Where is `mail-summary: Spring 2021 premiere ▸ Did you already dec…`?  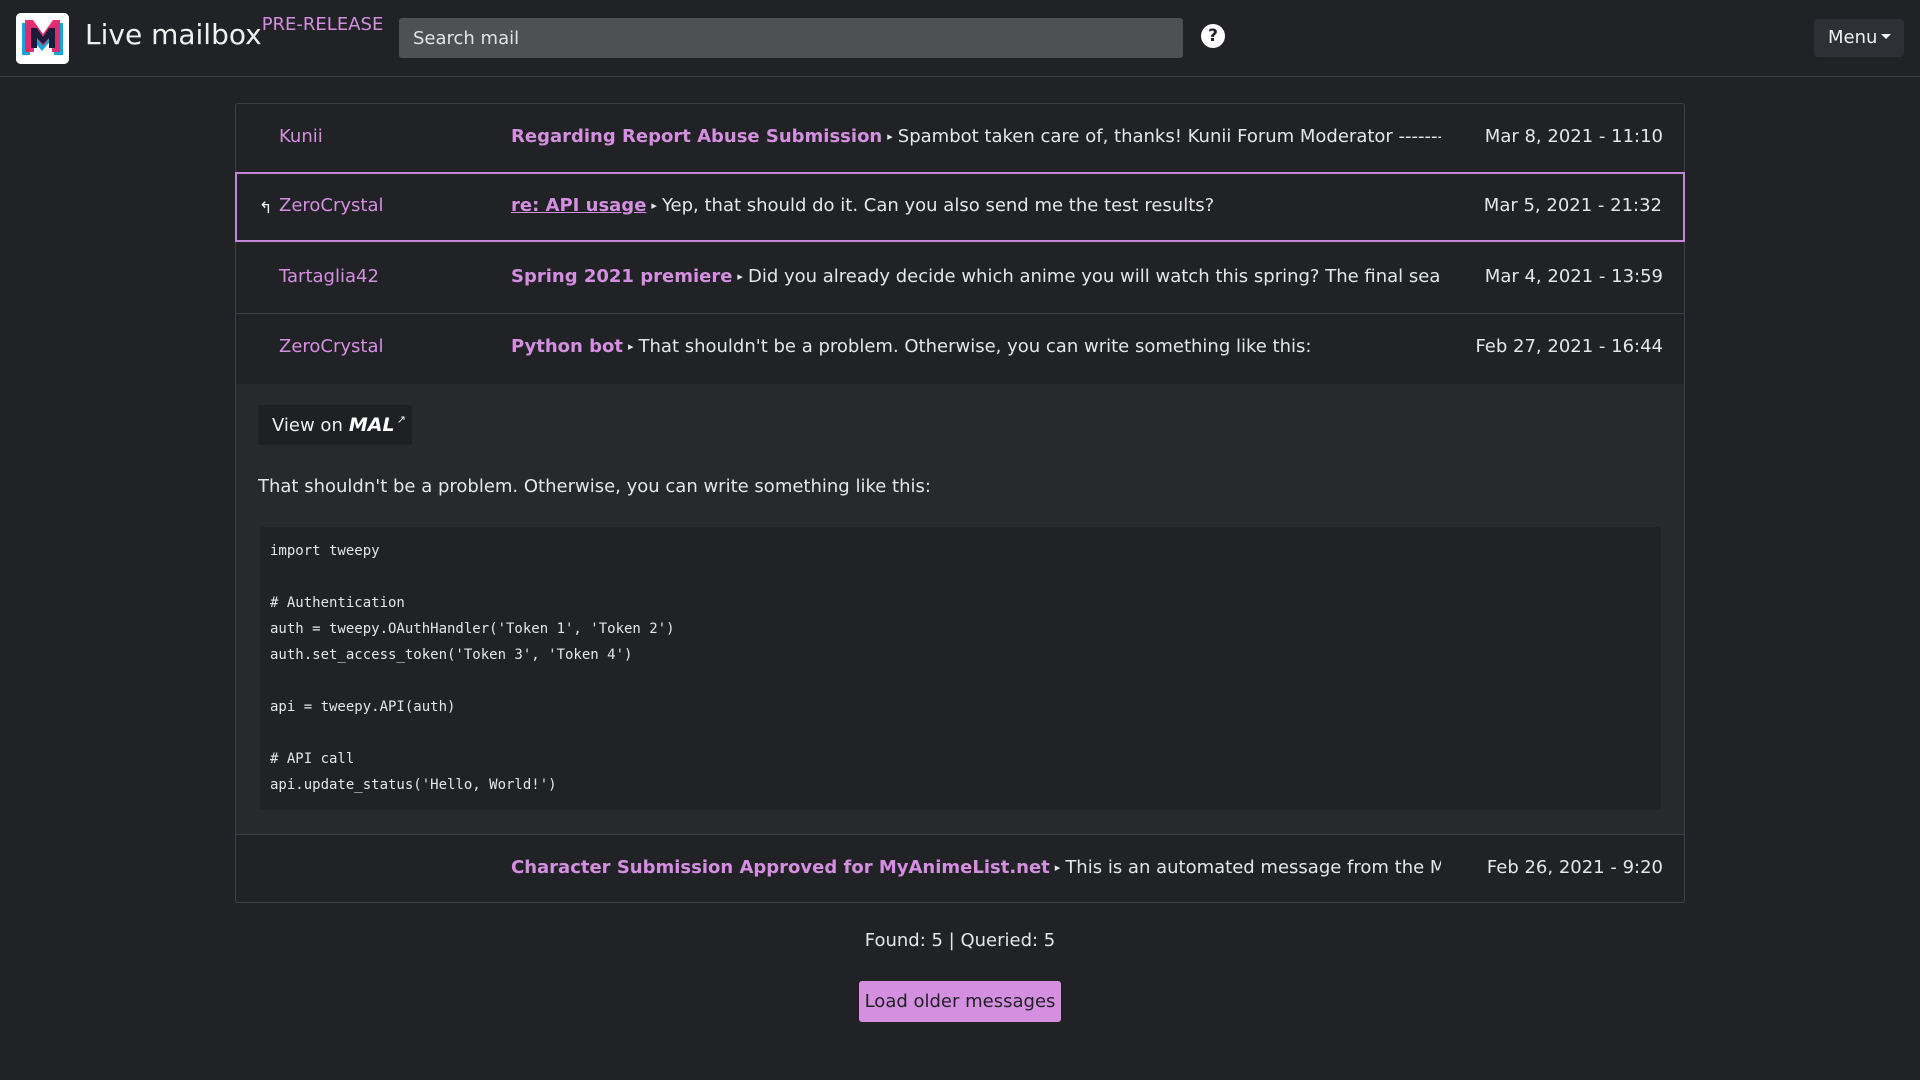 mail-summary: Spring 2021 premiere ▸ Did you already dec… is located at coordinates (976, 276).